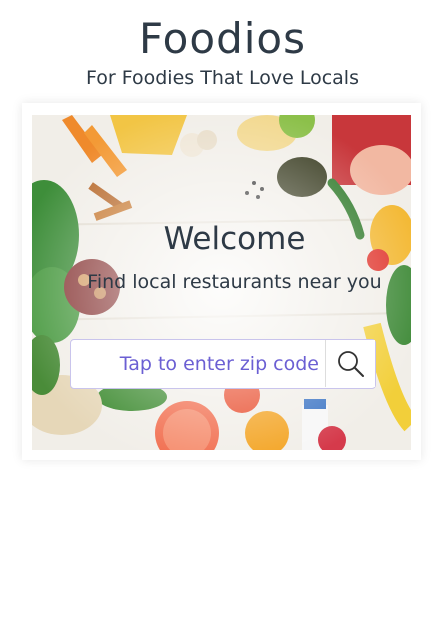 The height and width of the screenshot is (620, 445). Describe the element at coordinates (234, 239) in the screenshot. I see `welcome-heading: Welcome` at that location.